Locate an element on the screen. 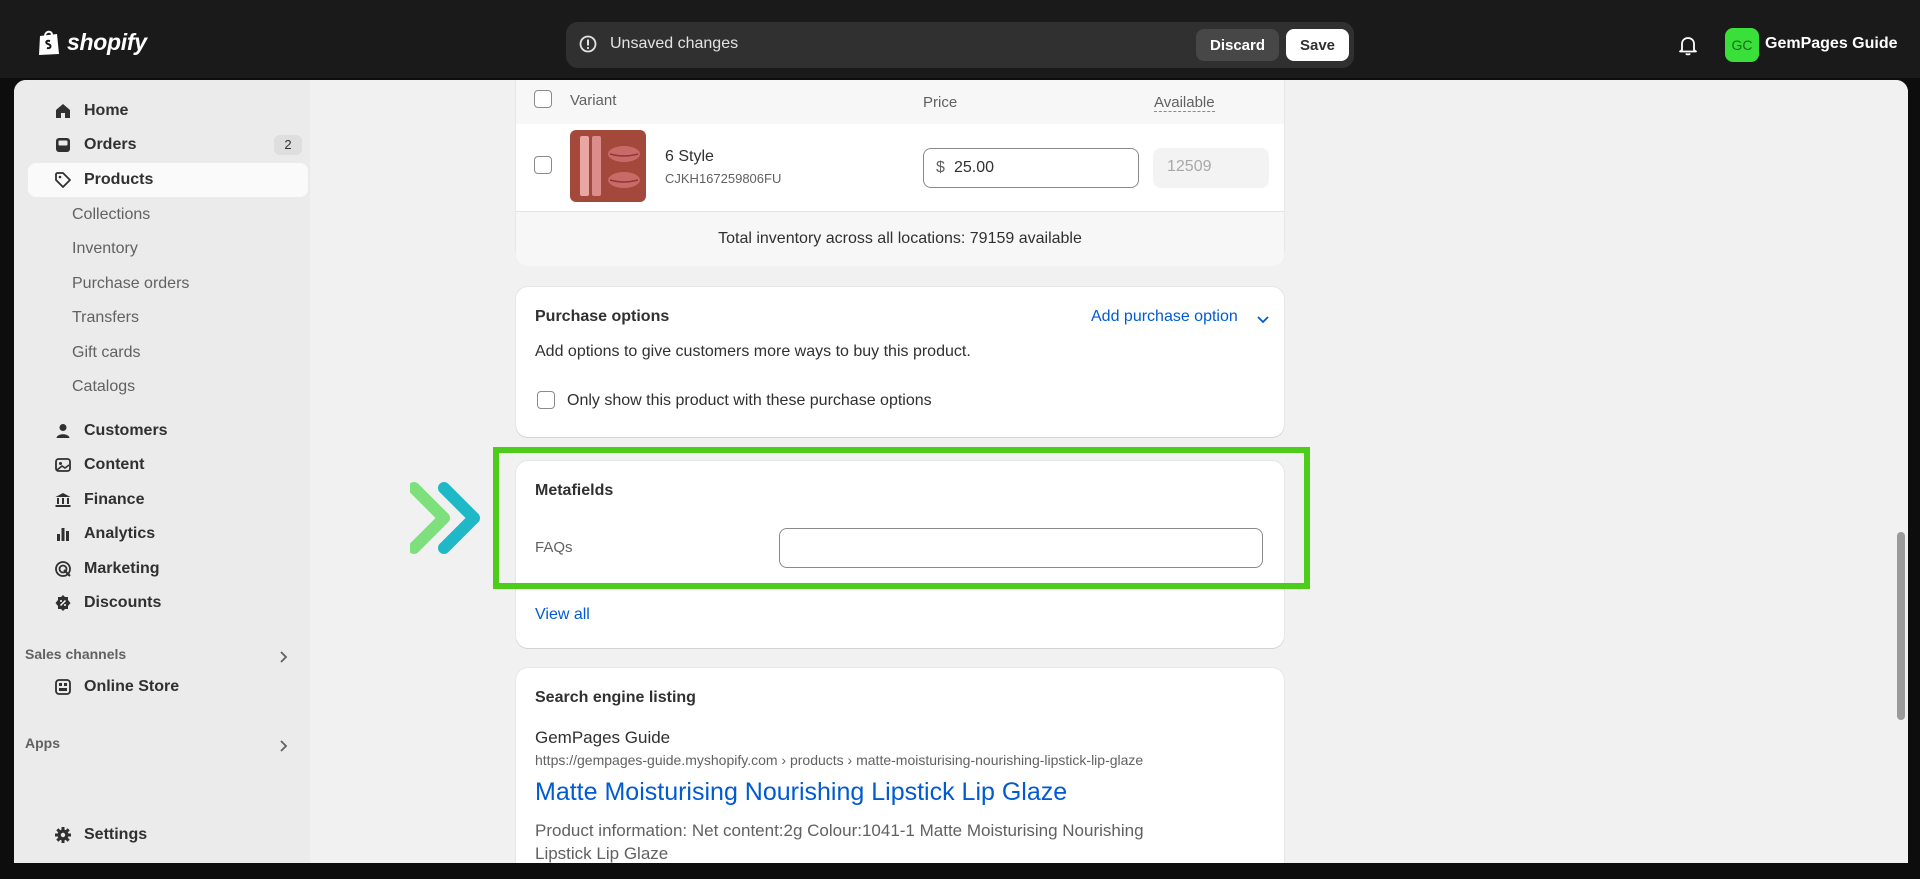  sidebar-item-discounts: Discounts is located at coordinates (168, 603).